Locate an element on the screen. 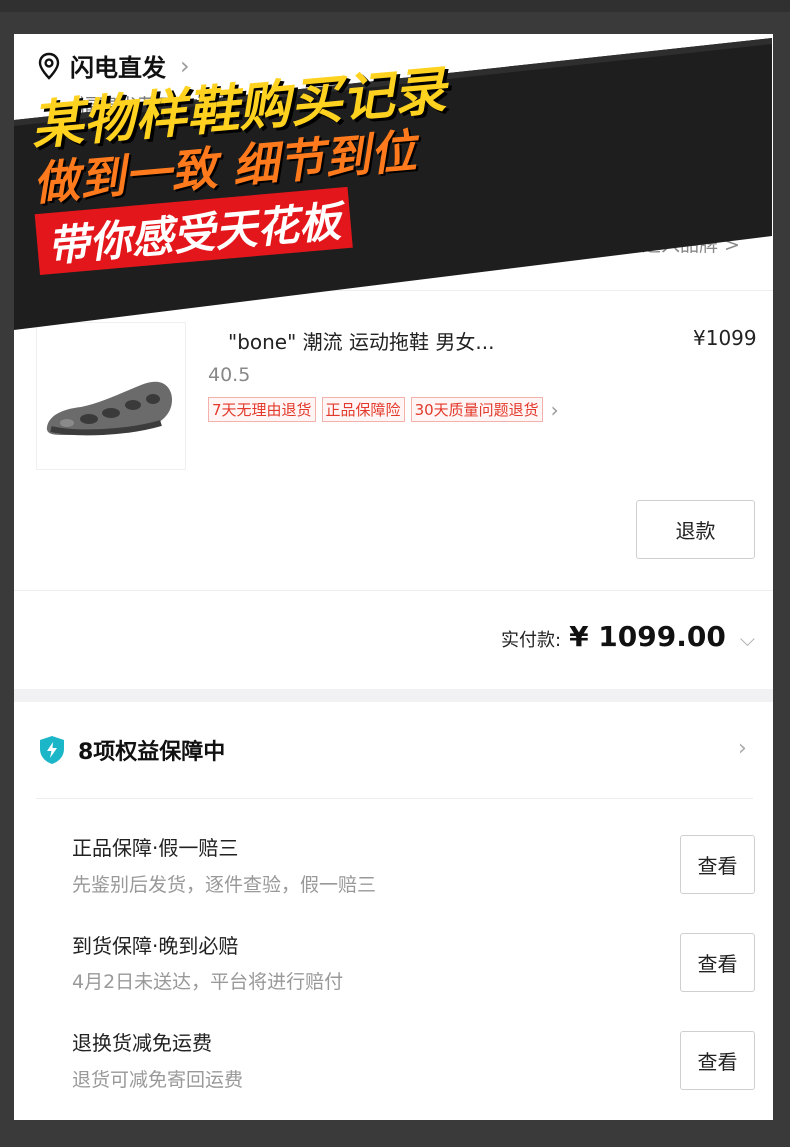 The height and width of the screenshot is (1147, 790). guarantee-item-title: 退换货减免运费 is located at coordinates (142, 1043).